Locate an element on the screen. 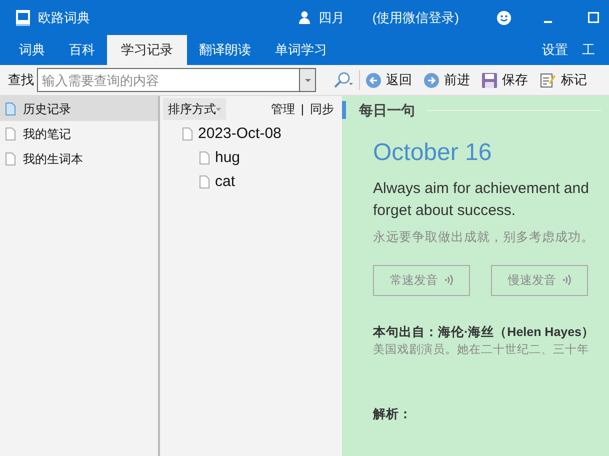 The width and height of the screenshot is (609, 456). manage-link: 管理 is located at coordinates (282, 109).